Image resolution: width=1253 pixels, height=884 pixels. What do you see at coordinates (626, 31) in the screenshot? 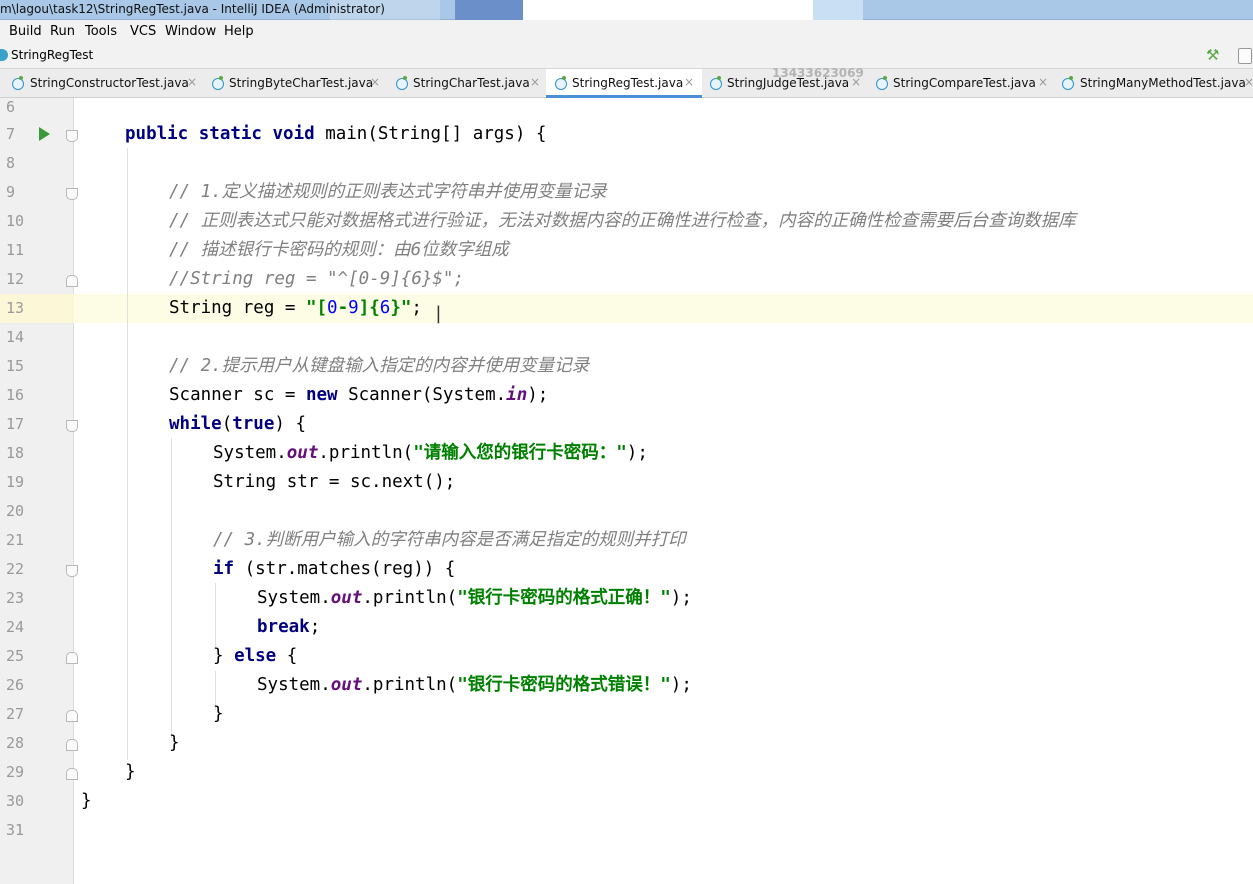
I see `menu-bar: Build Run Tools VCS Window Help` at bounding box center [626, 31].